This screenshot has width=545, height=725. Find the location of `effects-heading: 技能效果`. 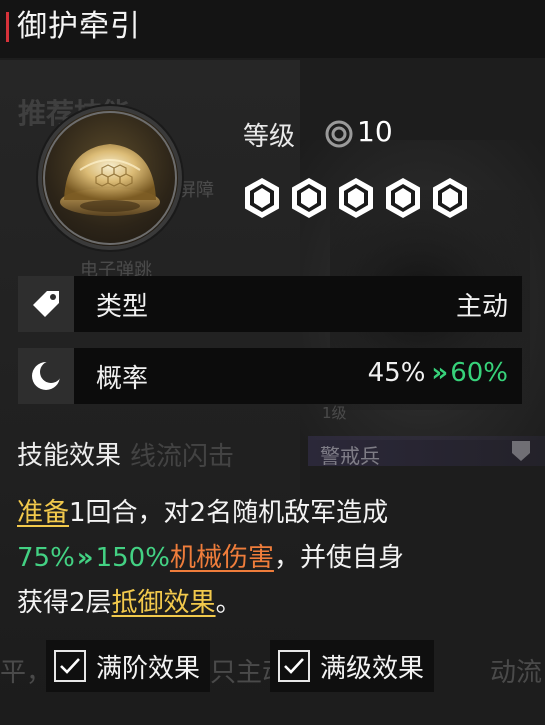

effects-heading: 技能效果 is located at coordinates (69, 456).